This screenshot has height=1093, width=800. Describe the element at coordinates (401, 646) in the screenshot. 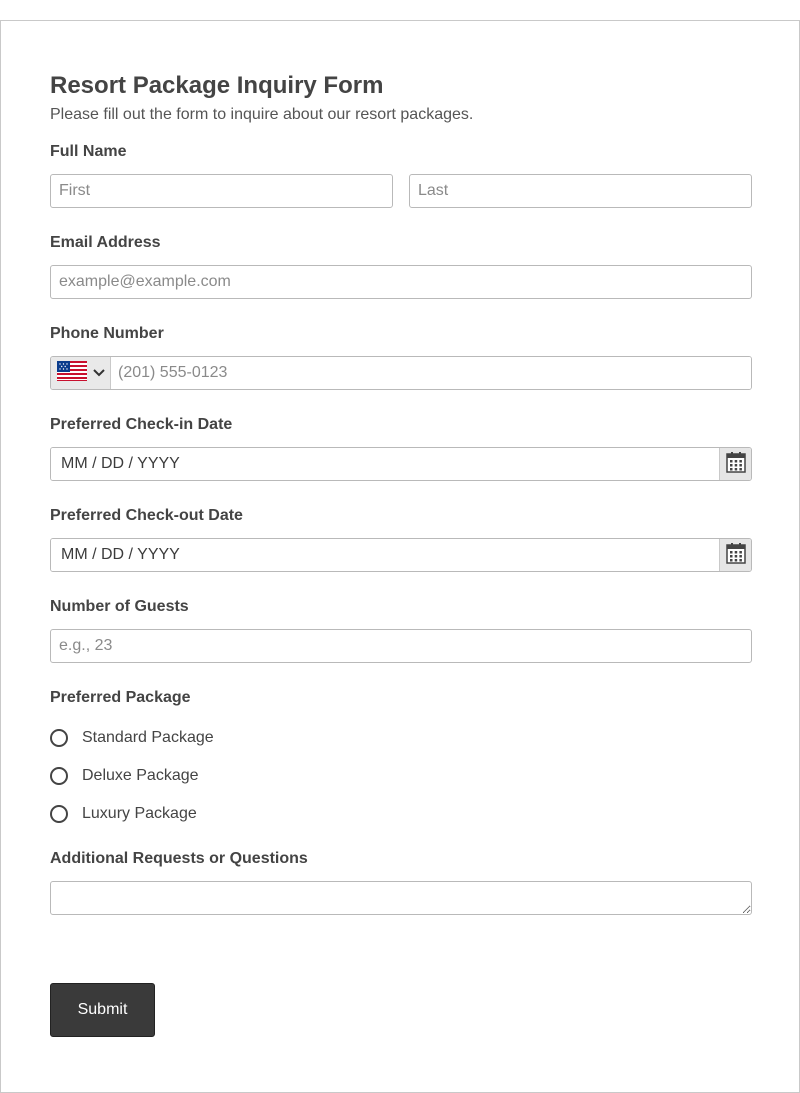

I see `guests-input` at that location.